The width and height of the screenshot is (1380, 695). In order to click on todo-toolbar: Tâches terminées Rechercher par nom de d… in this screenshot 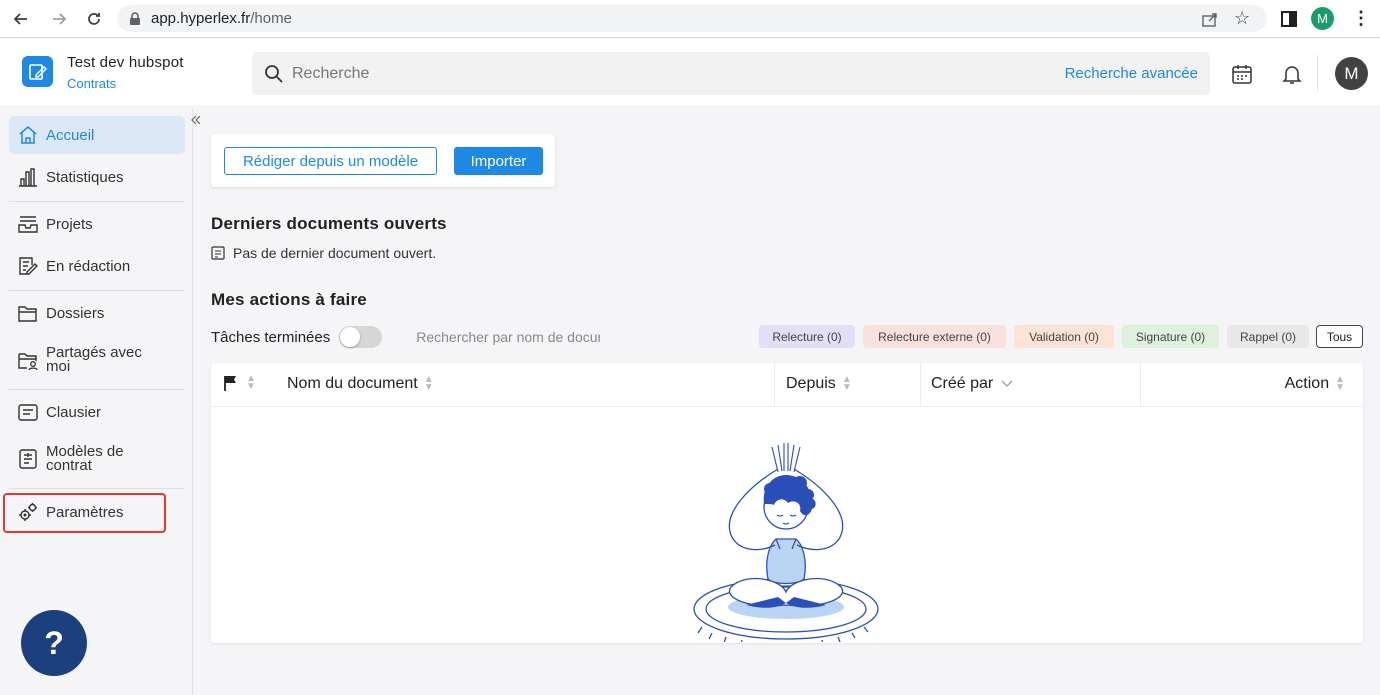, I will do `click(787, 337)`.